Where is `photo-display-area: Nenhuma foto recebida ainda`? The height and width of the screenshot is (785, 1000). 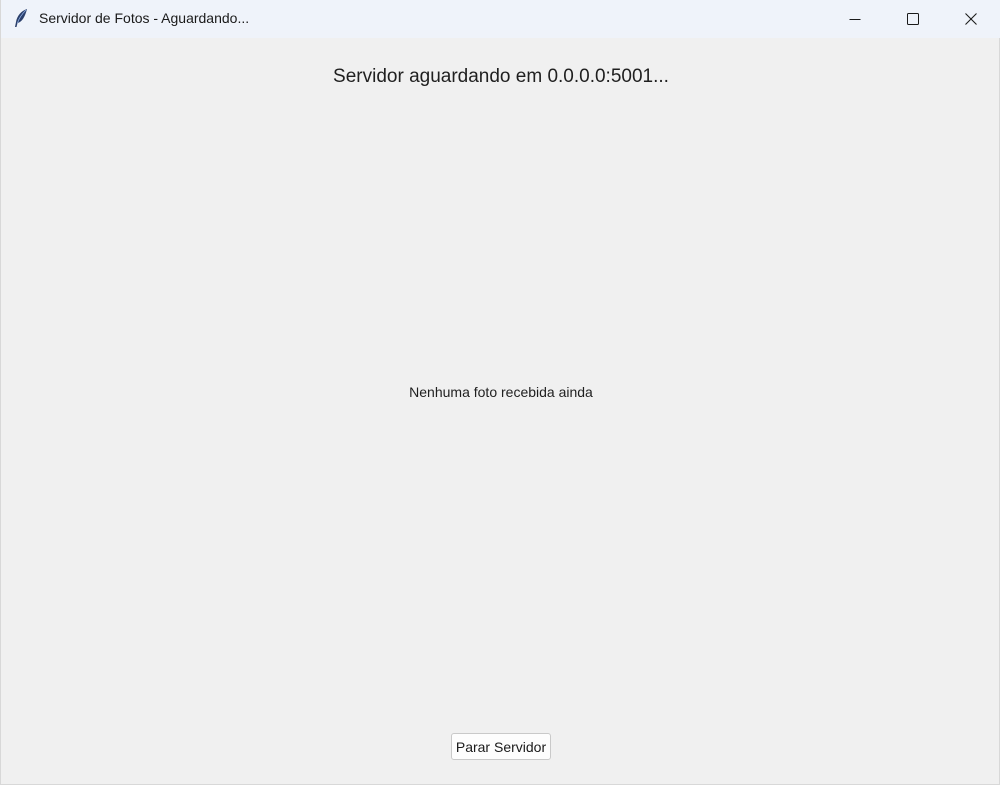 photo-display-area: Nenhuma foto recebida ainda is located at coordinates (501, 392).